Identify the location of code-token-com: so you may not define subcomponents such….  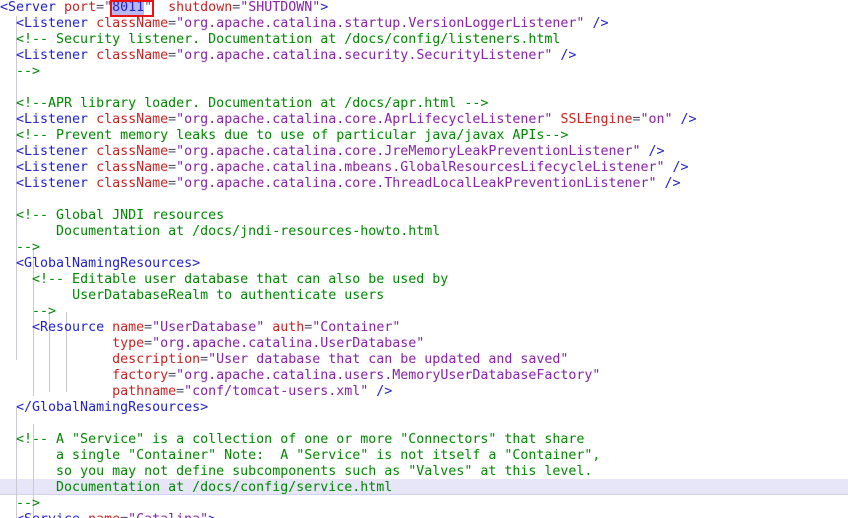
(324, 471).